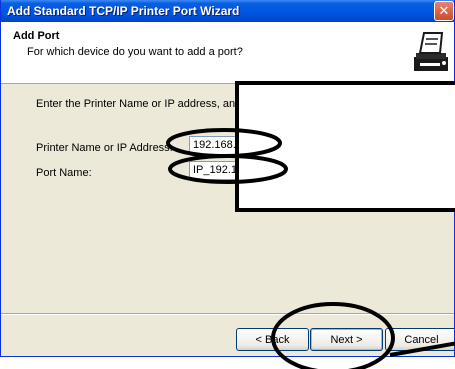 This screenshot has width=455, height=369. Describe the element at coordinates (272, 339) in the screenshot. I see `back-button: < Back` at that location.